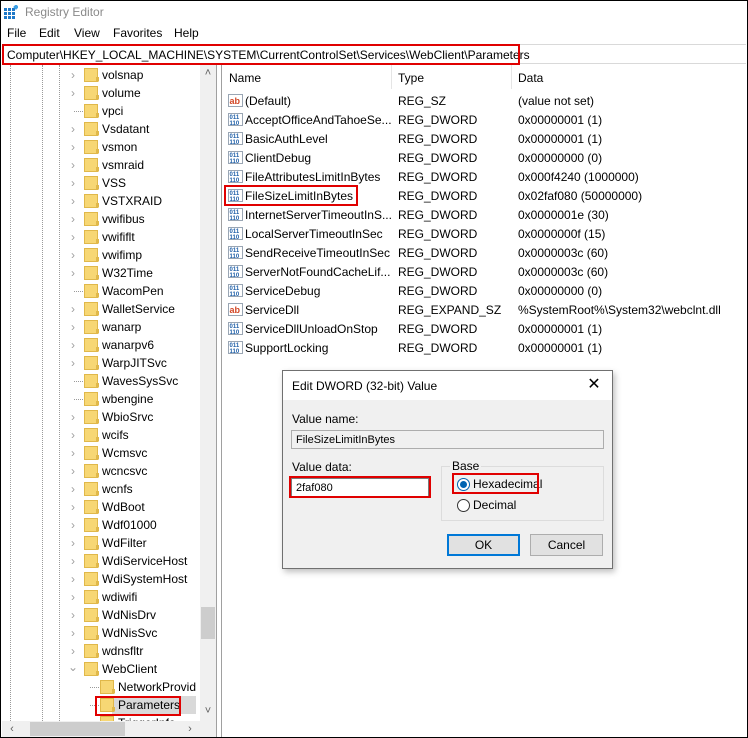 The image size is (748, 738). I want to click on tree-item-label: wdnsfltr, so click(122, 651).